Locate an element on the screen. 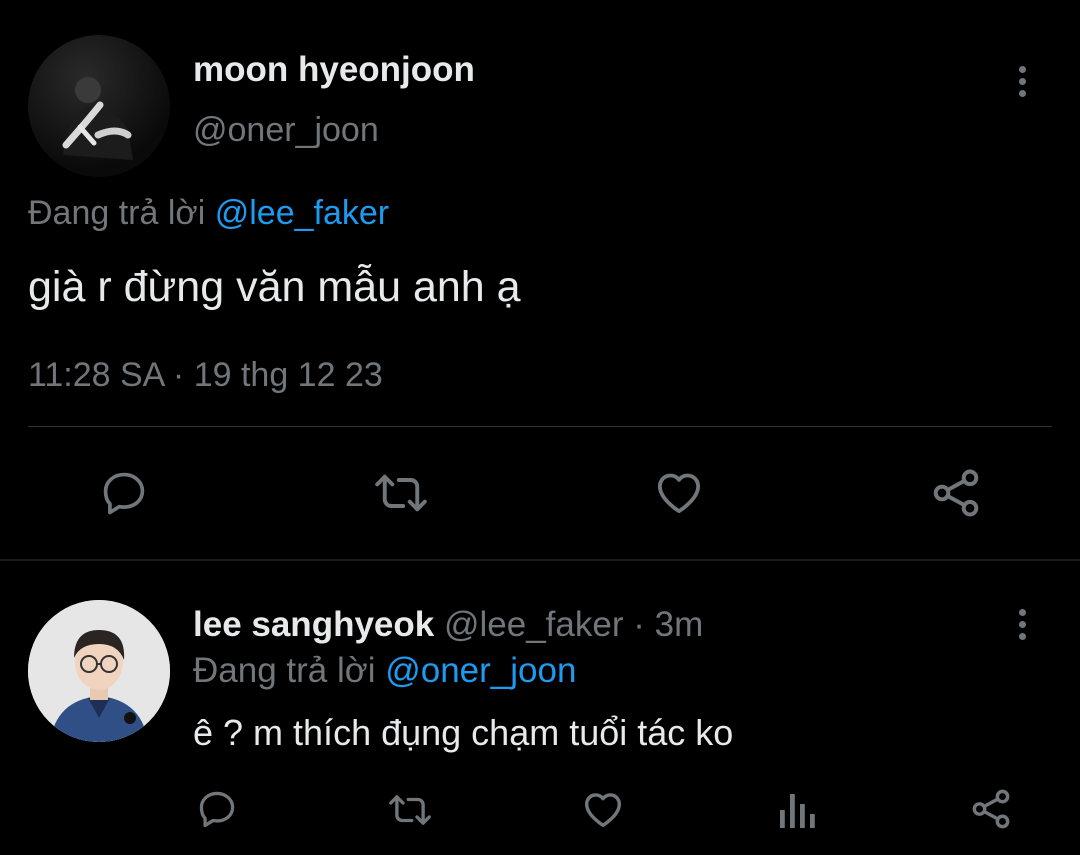 This screenshot has height=855, width=1080. handle: @lee_faker is located at coordinates (534, 624).